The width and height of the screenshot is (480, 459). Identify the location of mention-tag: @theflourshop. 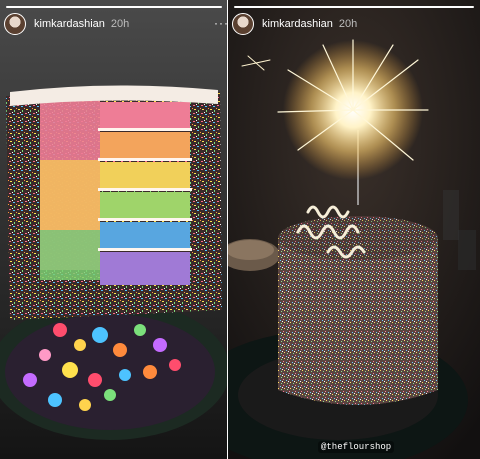
(356, 447).